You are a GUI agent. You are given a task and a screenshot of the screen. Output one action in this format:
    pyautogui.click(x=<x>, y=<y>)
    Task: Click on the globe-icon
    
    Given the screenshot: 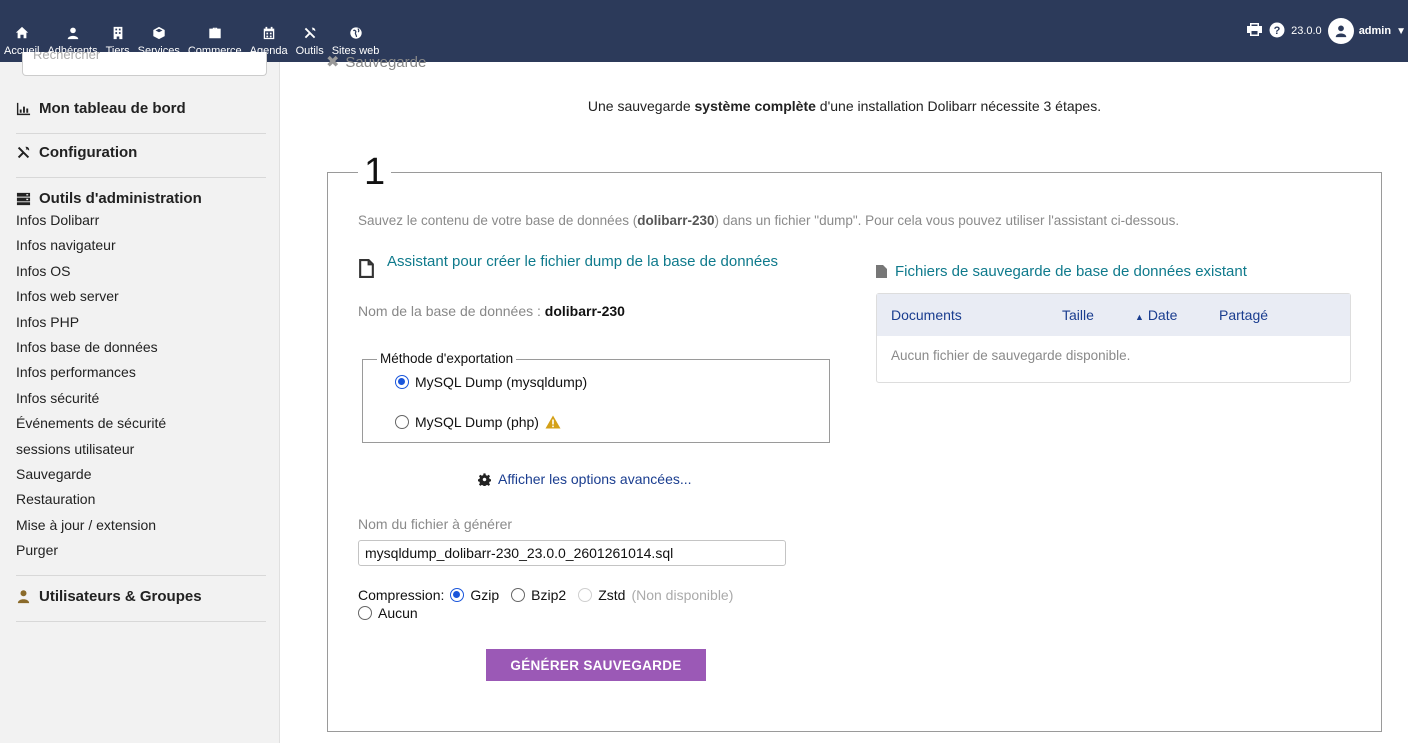 What is the action you would take?
    pyautogui.click(x=356, y=33)
    